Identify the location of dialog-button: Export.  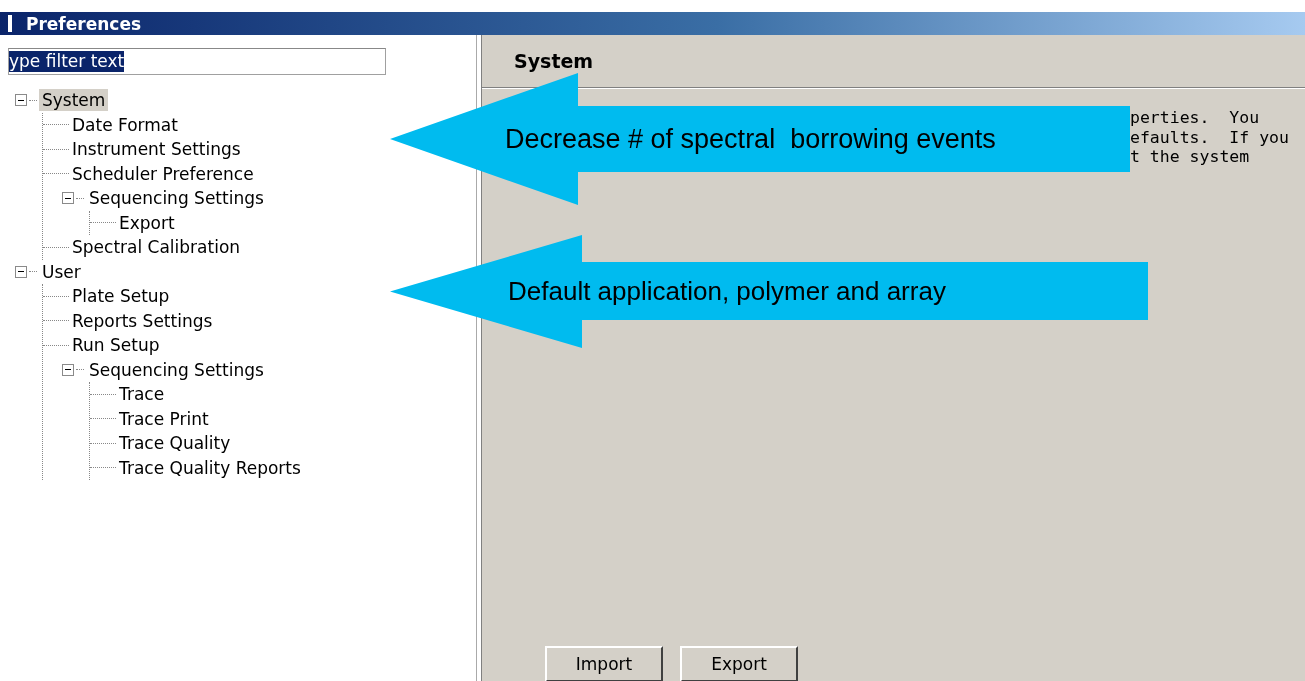
(739, 663).